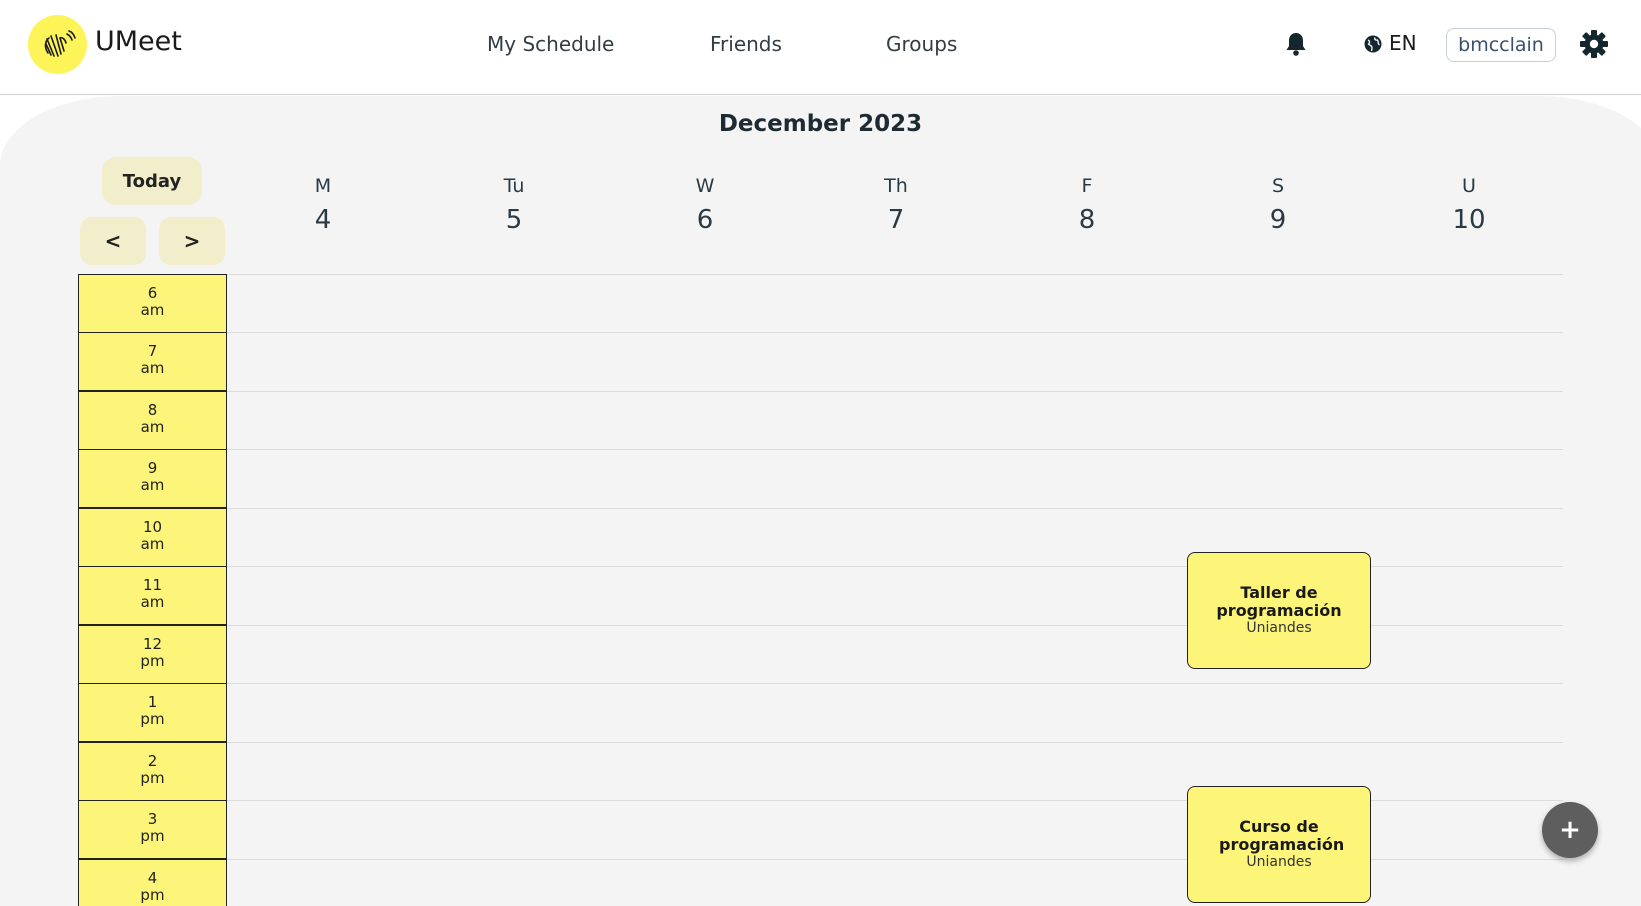 The height and width of the screenshot is (906, 1641). Describe the element at coordinates (152, 527) in the screenshot. I see `hour-number: 10` at that location.